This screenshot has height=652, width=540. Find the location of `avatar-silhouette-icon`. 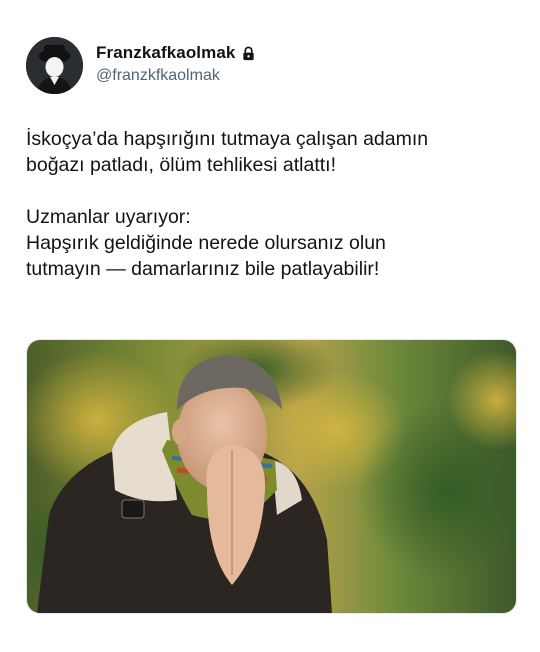

avatar-silhouette-icon is located at coordinates (54, 65).